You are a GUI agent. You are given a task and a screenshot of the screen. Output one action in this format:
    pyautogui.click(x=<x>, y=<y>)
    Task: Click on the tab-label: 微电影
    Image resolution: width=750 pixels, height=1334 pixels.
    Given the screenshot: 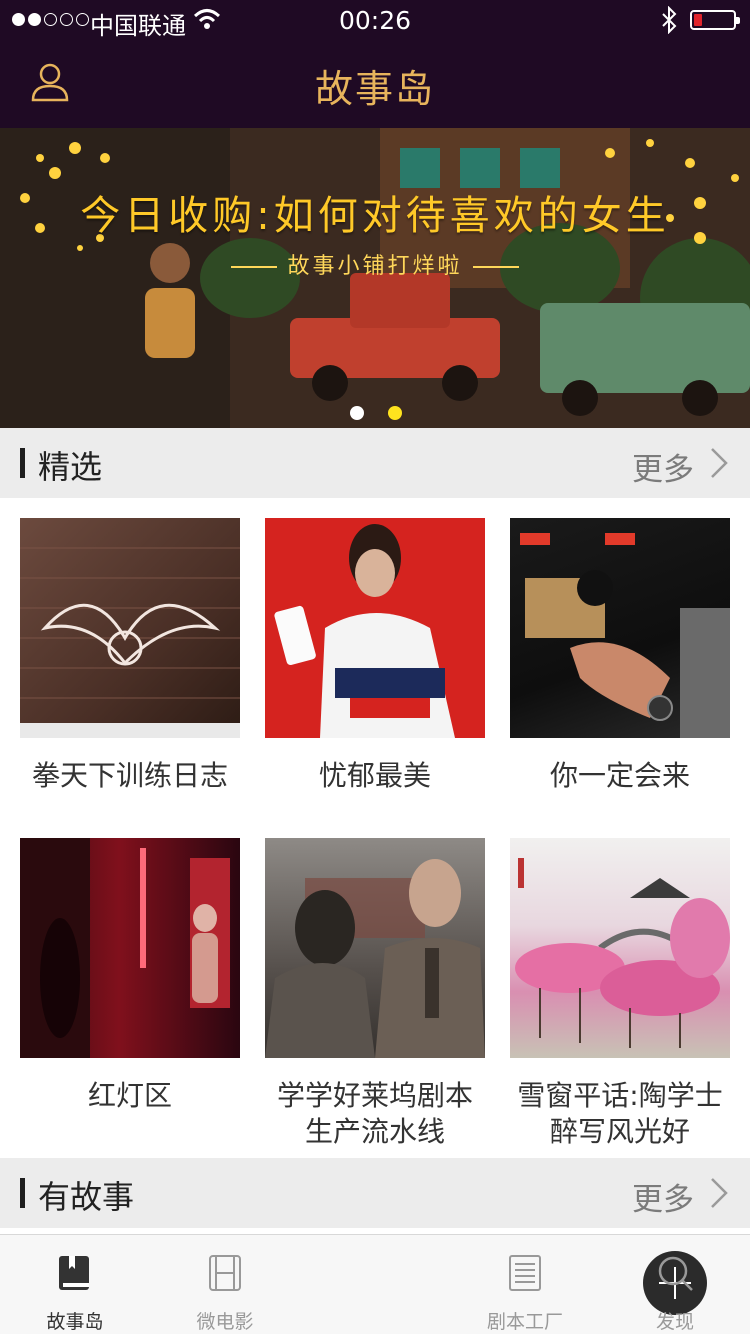 What is the action you would take?
    pyautogui.click(x=225, y=1322)
    